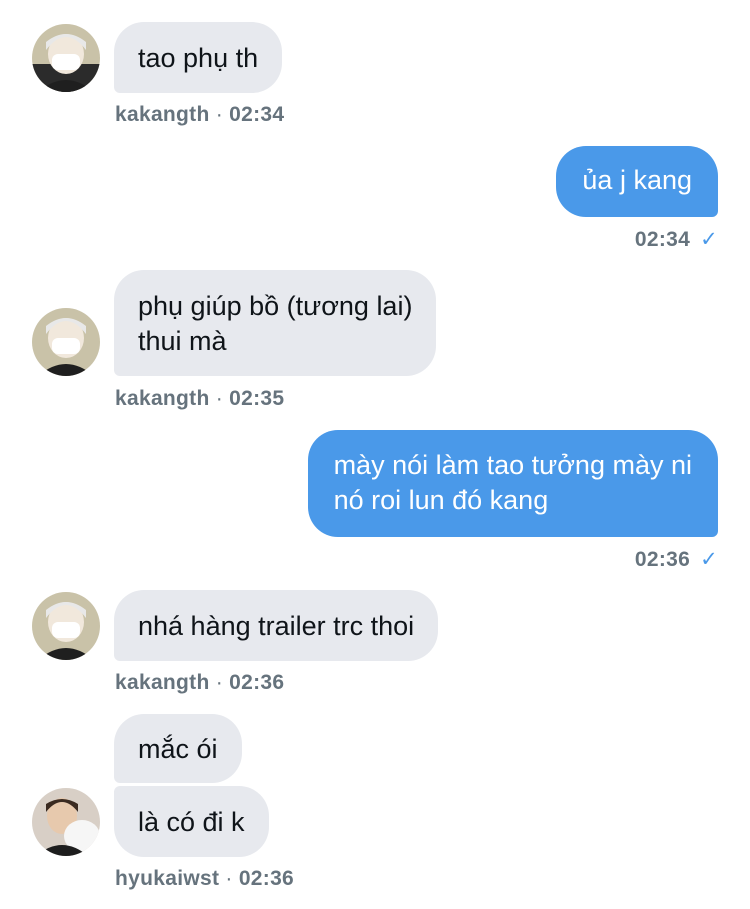 Image resolution: width=750 pixels, height=909 pixels. I want to click on message-meta: 02:34 ✓, so click(676, 239).